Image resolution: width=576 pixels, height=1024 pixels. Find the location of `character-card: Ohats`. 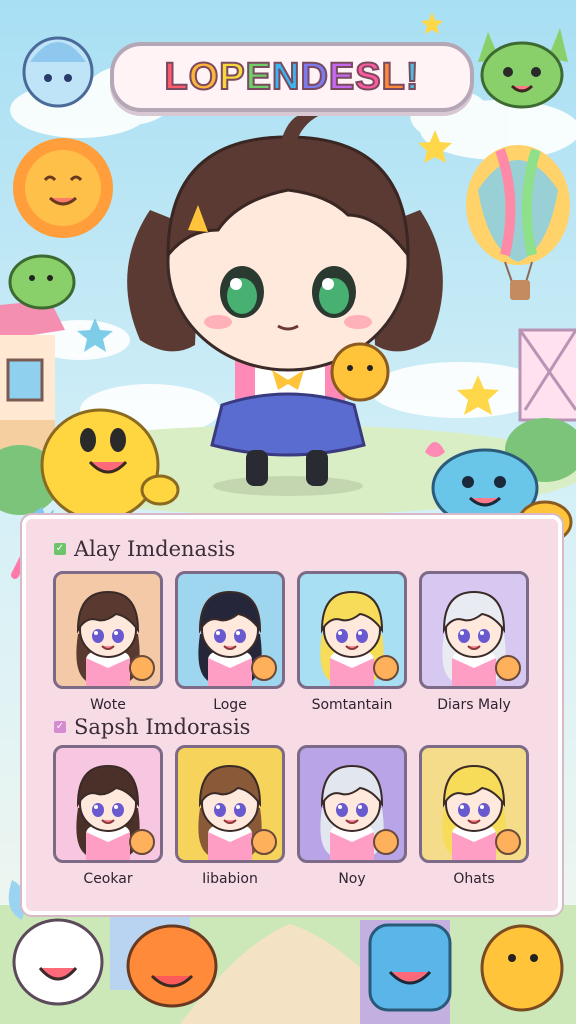

character-card: Ohats is located at coordinates (474, 816).